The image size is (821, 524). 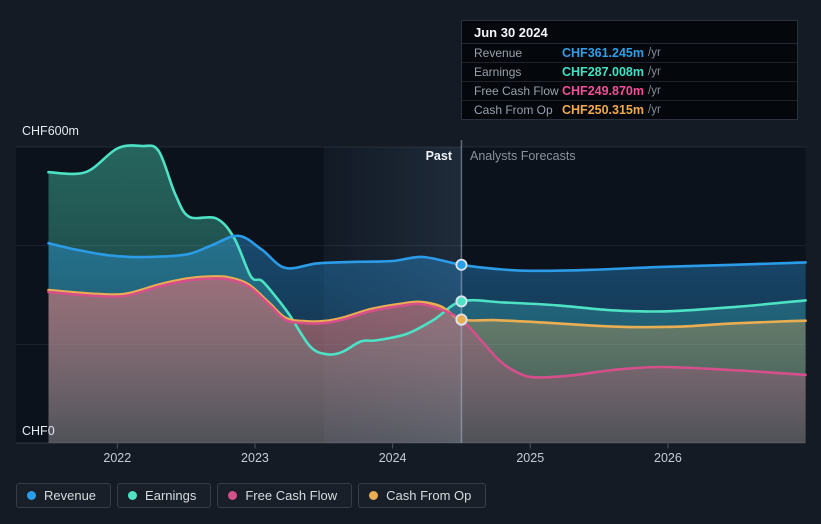 I want to click on x-tick-label-2026: 2026, so click(x=668, y=458).